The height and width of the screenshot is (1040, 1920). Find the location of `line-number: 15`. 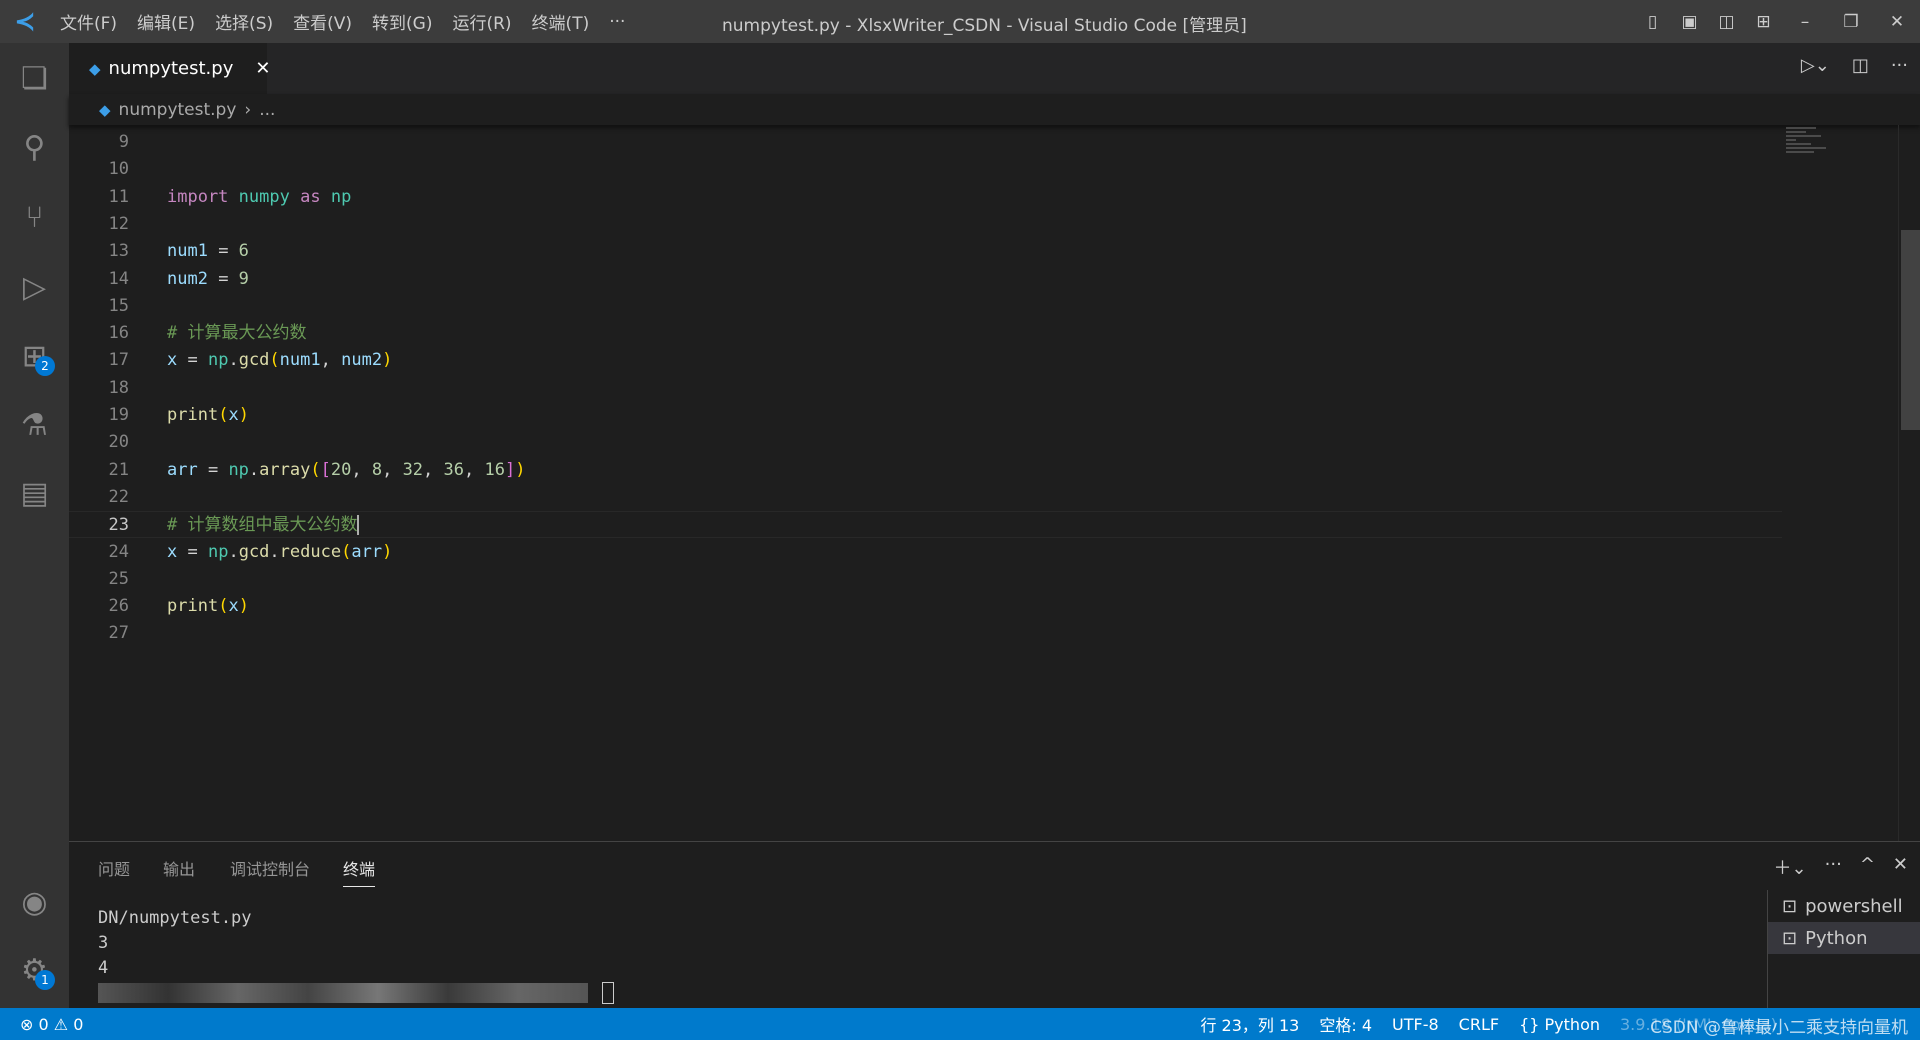

line-number: 15 is located at coordinates (118, 305).